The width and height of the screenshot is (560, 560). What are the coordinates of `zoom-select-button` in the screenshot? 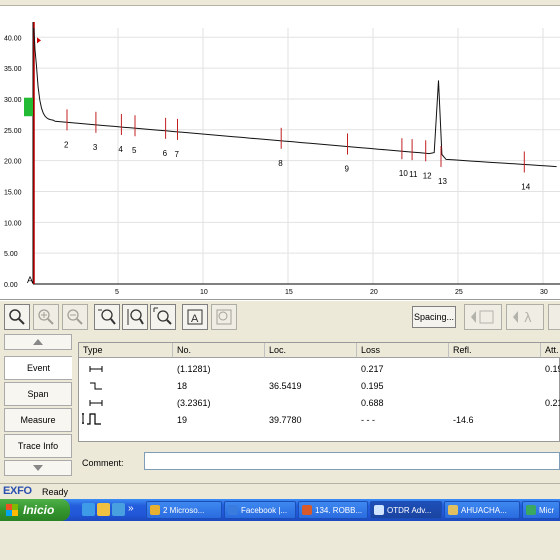 It's located at (17, 317).